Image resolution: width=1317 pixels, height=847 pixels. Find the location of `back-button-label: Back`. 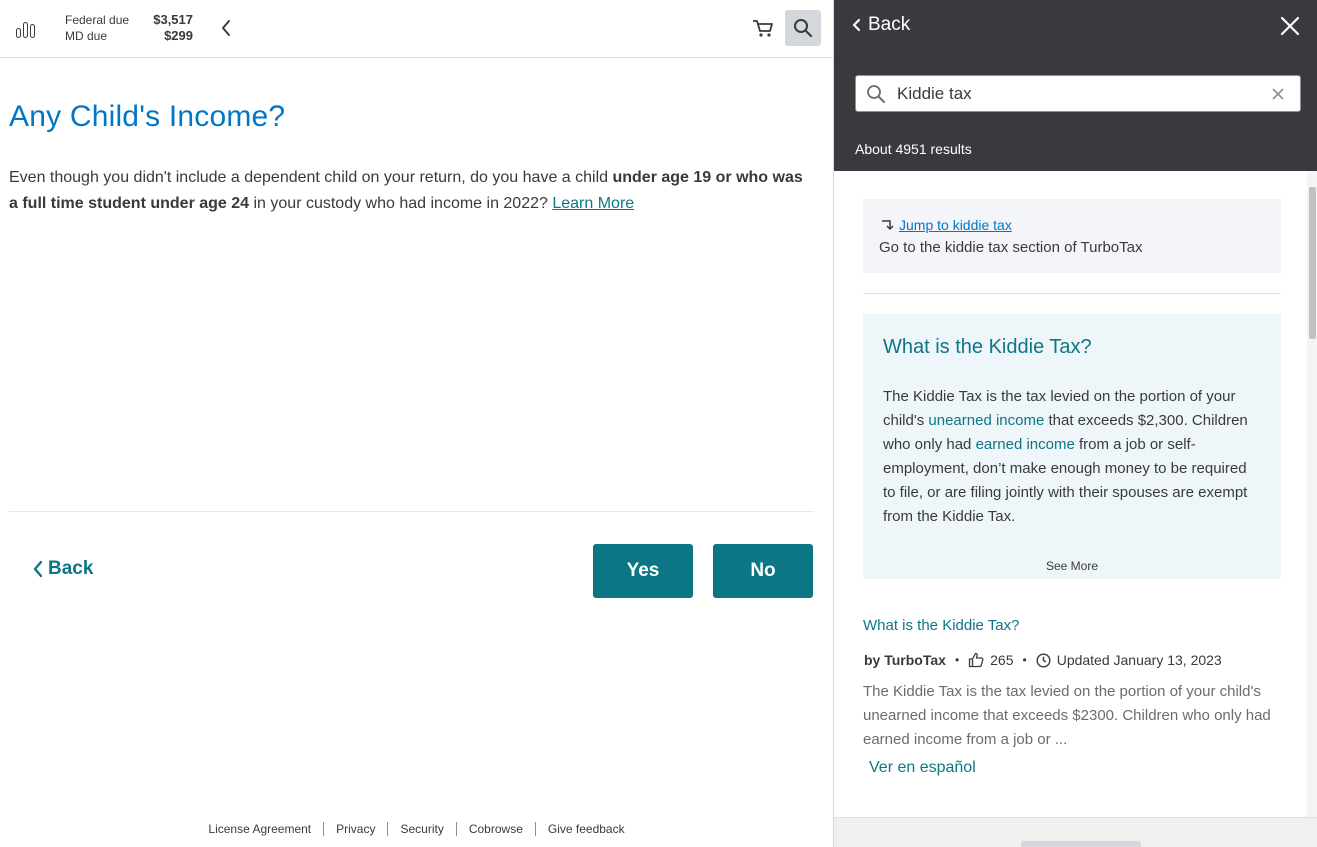

back-button-label: Back is located at coordinates (71, 568).